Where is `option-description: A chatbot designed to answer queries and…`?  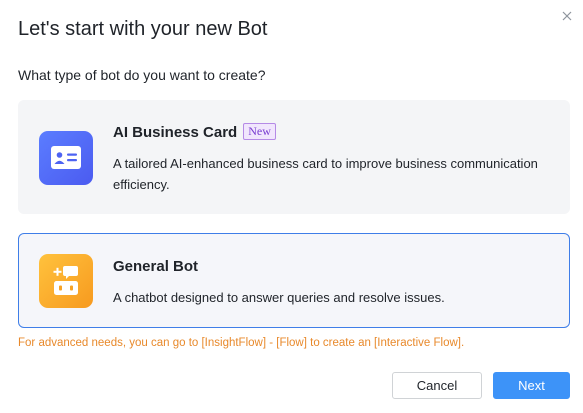 option-description: A chatbot designed to answer queries and… is located at coordinates (279, 297).